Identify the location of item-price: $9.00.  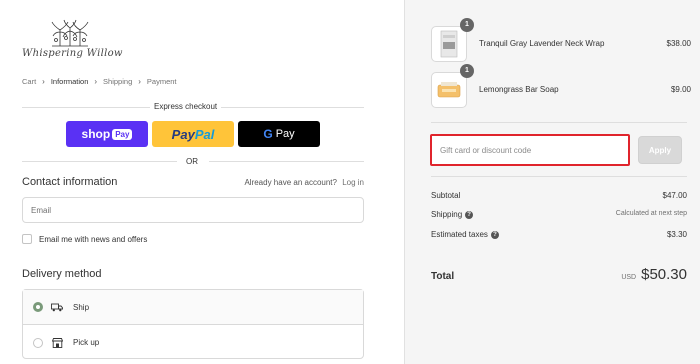
(680, 89).